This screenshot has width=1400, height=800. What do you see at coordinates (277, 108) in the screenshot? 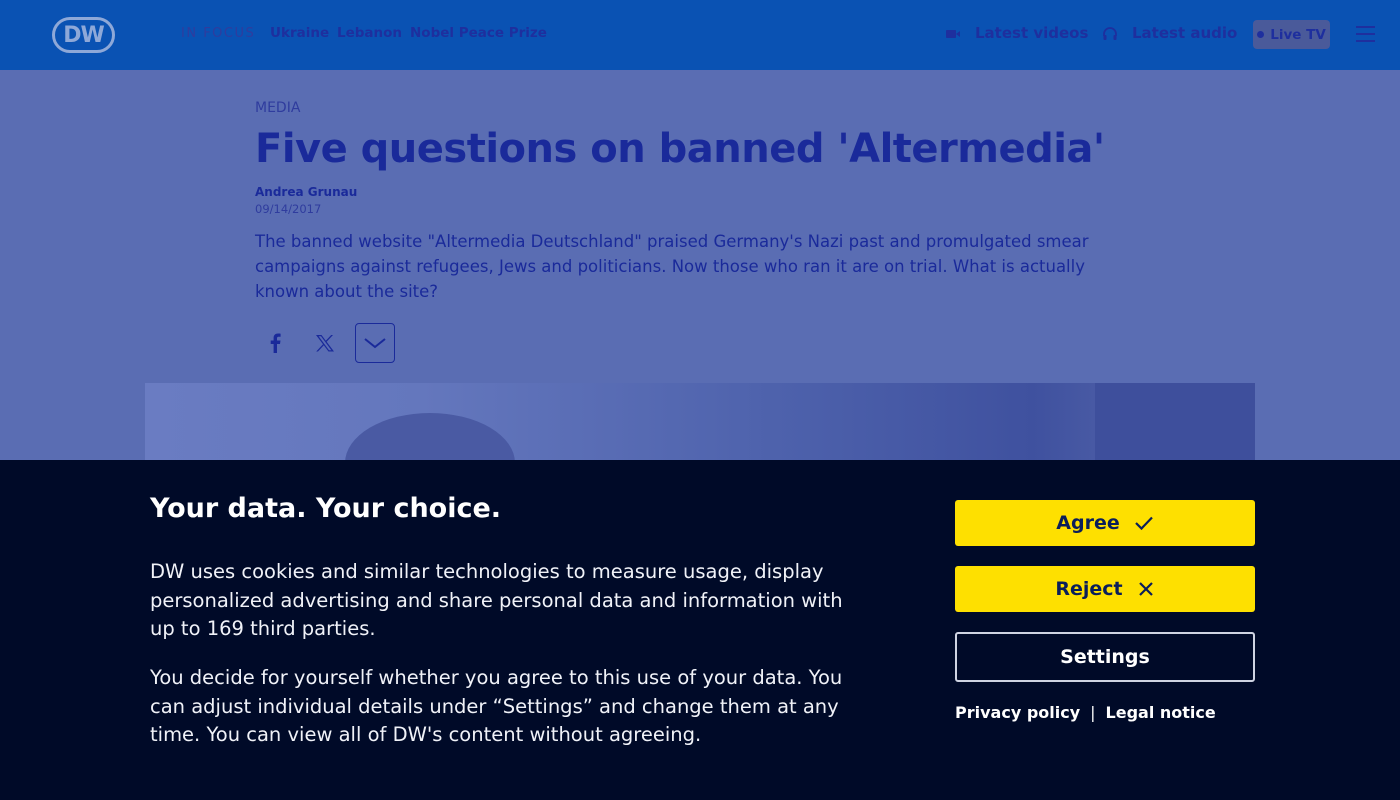
I see `article-kicker: MEDIA` at bounding box center [277, 108].